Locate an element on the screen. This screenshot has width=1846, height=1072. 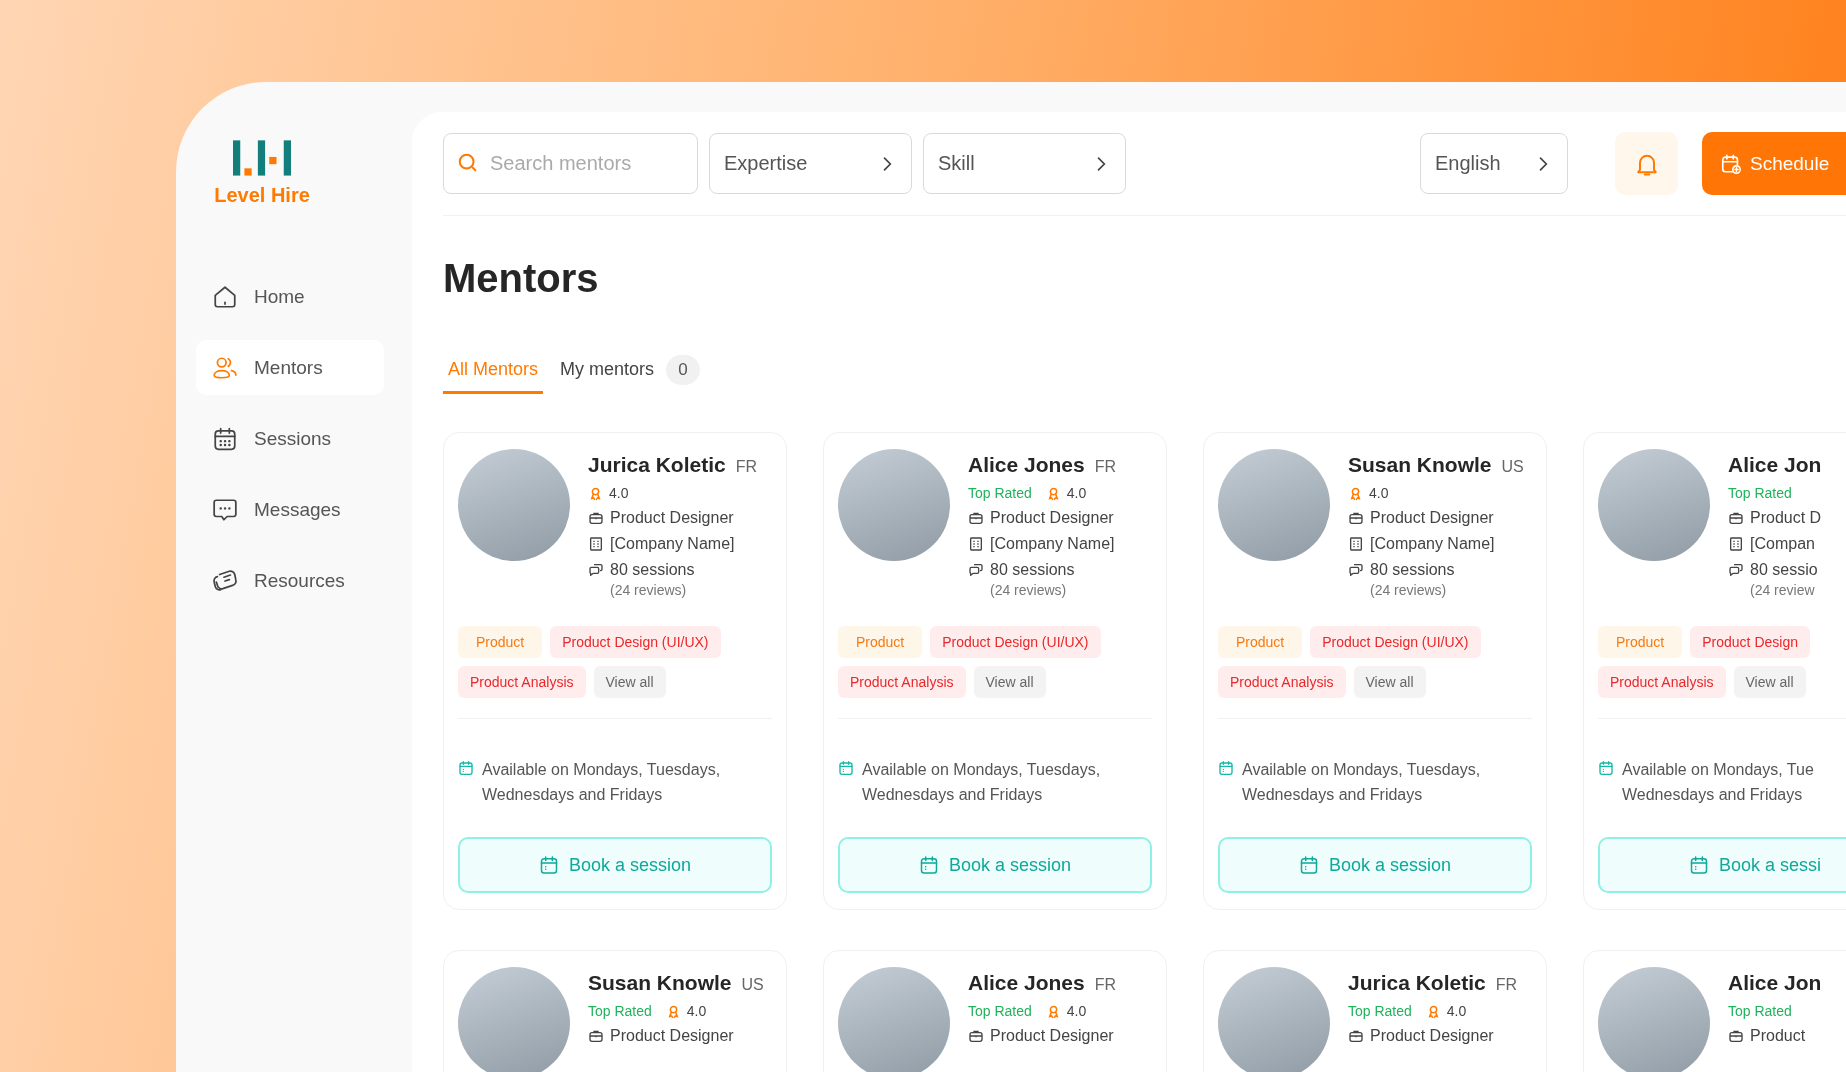
sidebar-item: Sessions is located at coordinates (290, 438).